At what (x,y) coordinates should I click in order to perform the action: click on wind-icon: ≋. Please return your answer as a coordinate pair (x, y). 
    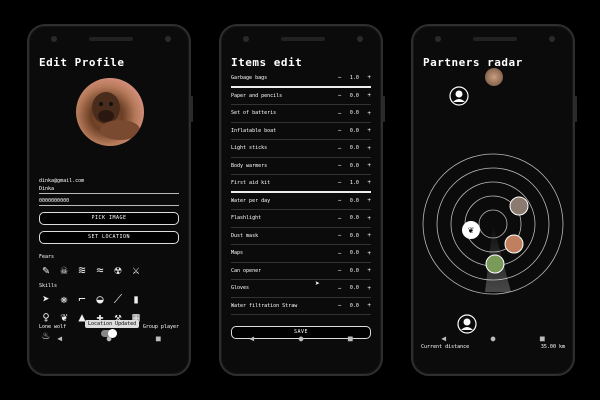
    Looking at the image, I should click on (82, 270).